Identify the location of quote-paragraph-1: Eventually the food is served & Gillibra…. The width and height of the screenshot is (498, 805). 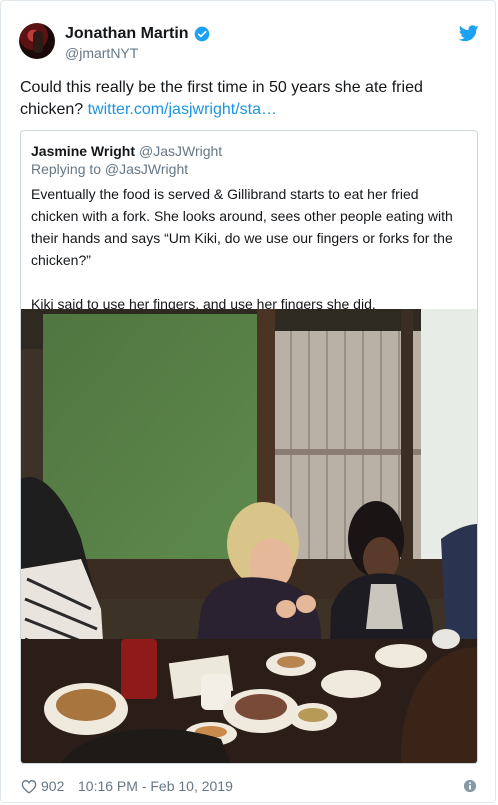
(242, 227).